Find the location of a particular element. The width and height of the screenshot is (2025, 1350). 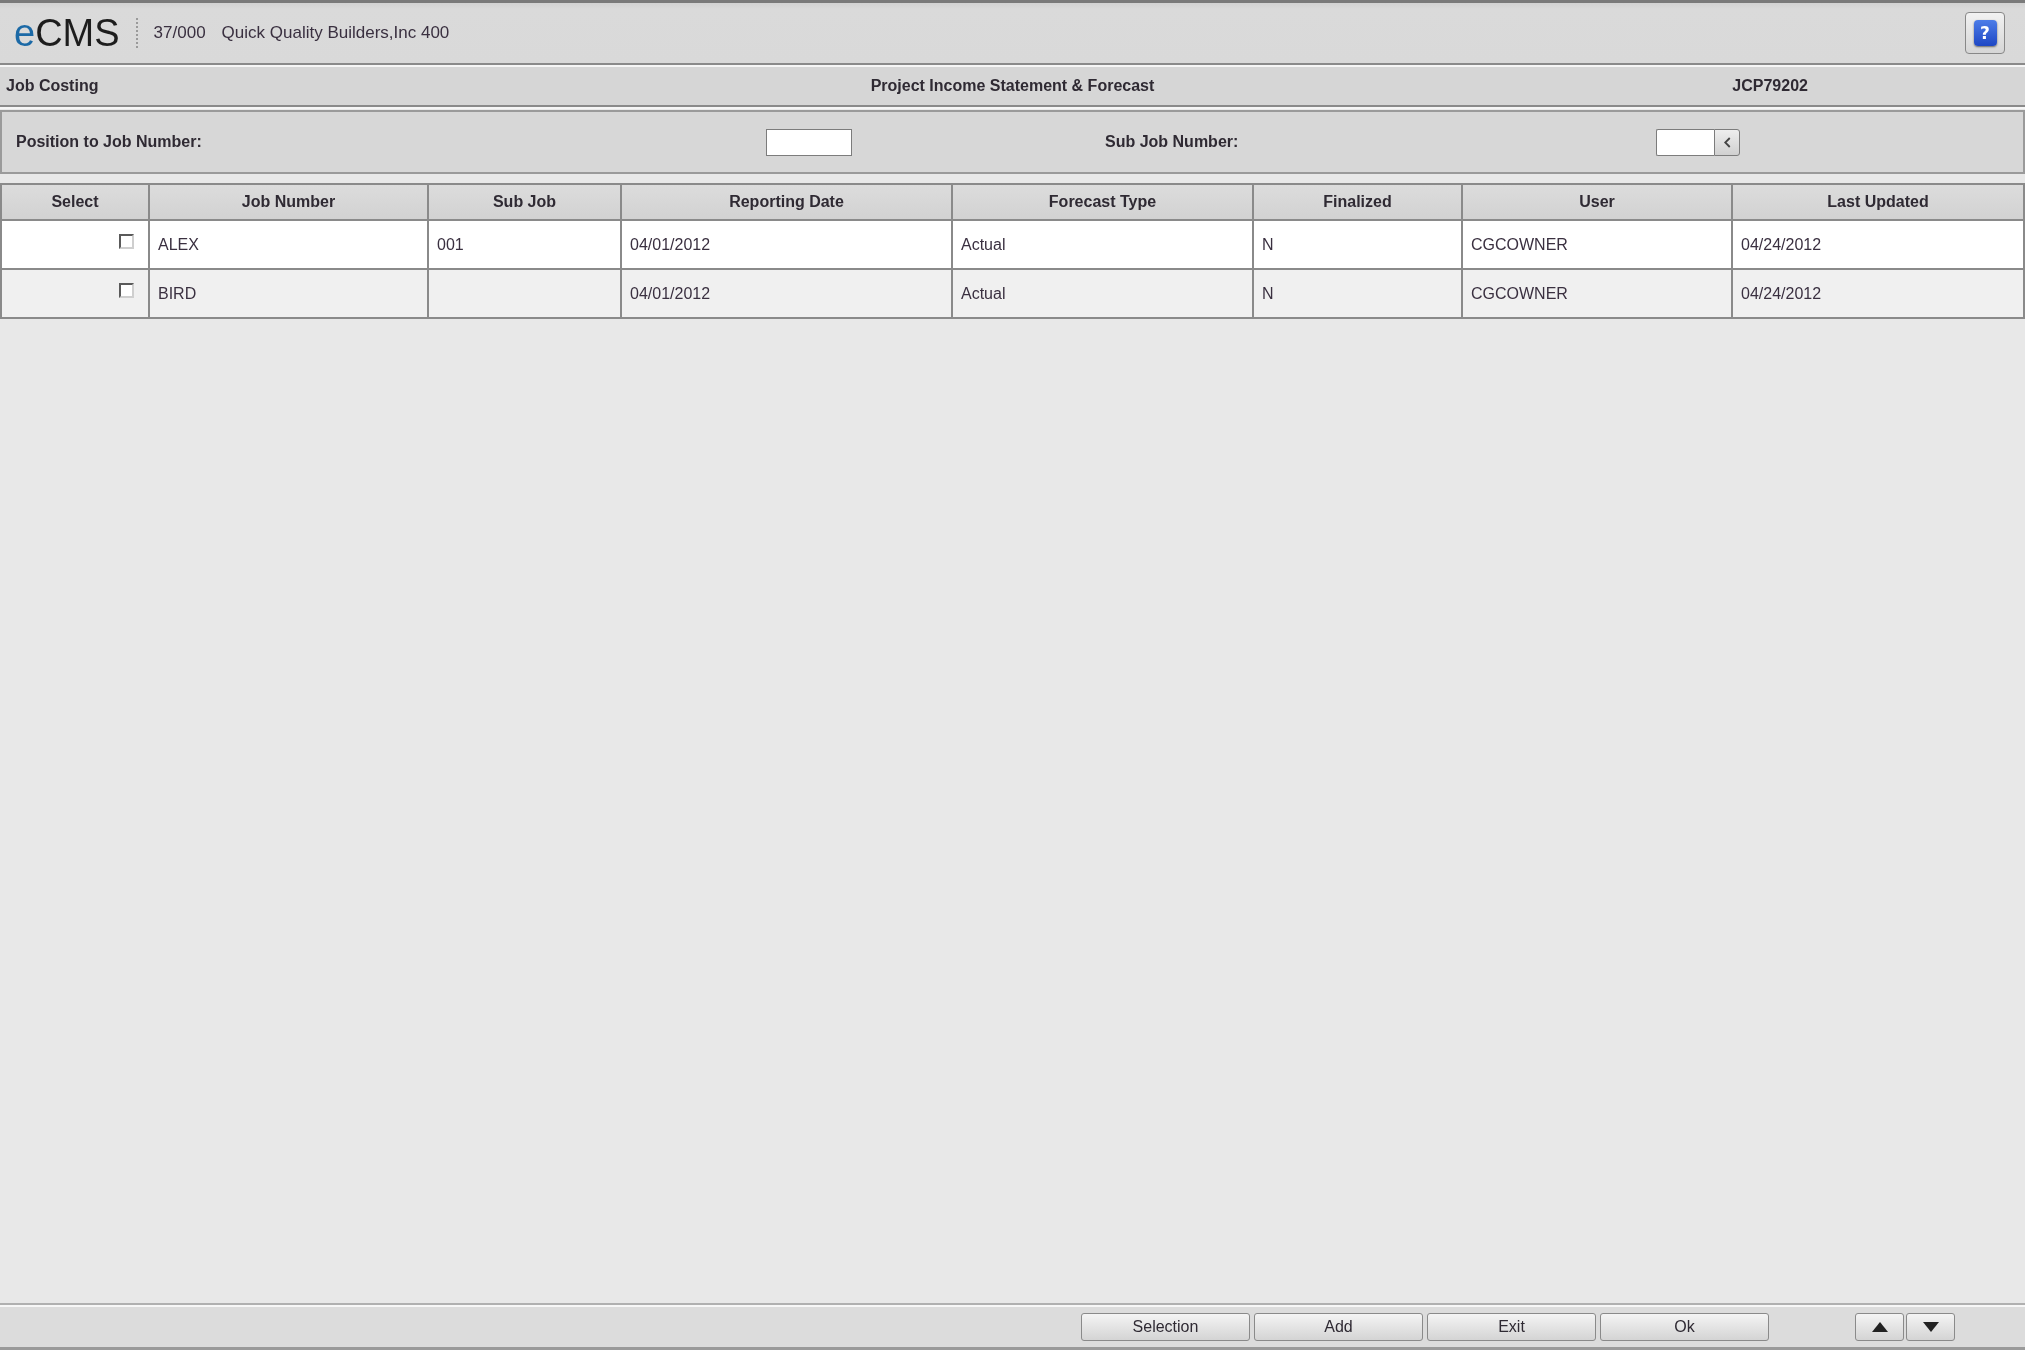

triangle-down-icon is located at coordinates (1930, 1327).